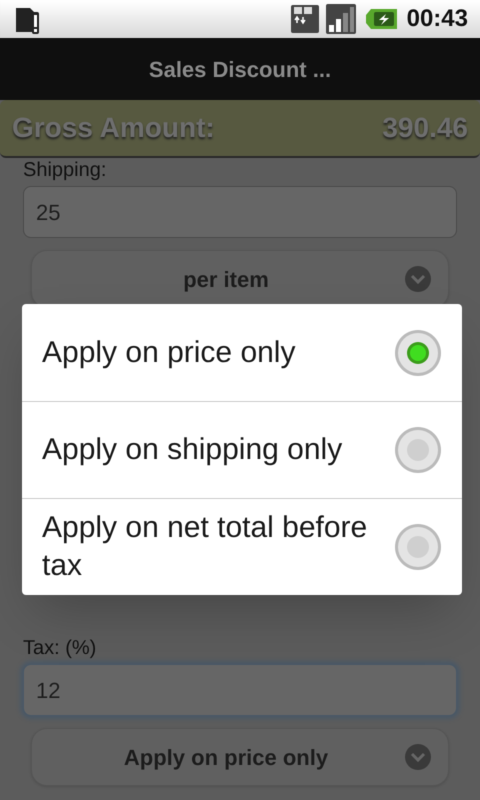  What do you see at coordinates (242, 546) in the screenshot?
I see `option-row: Apply on net total before tax` at bounding box center [242, 546].